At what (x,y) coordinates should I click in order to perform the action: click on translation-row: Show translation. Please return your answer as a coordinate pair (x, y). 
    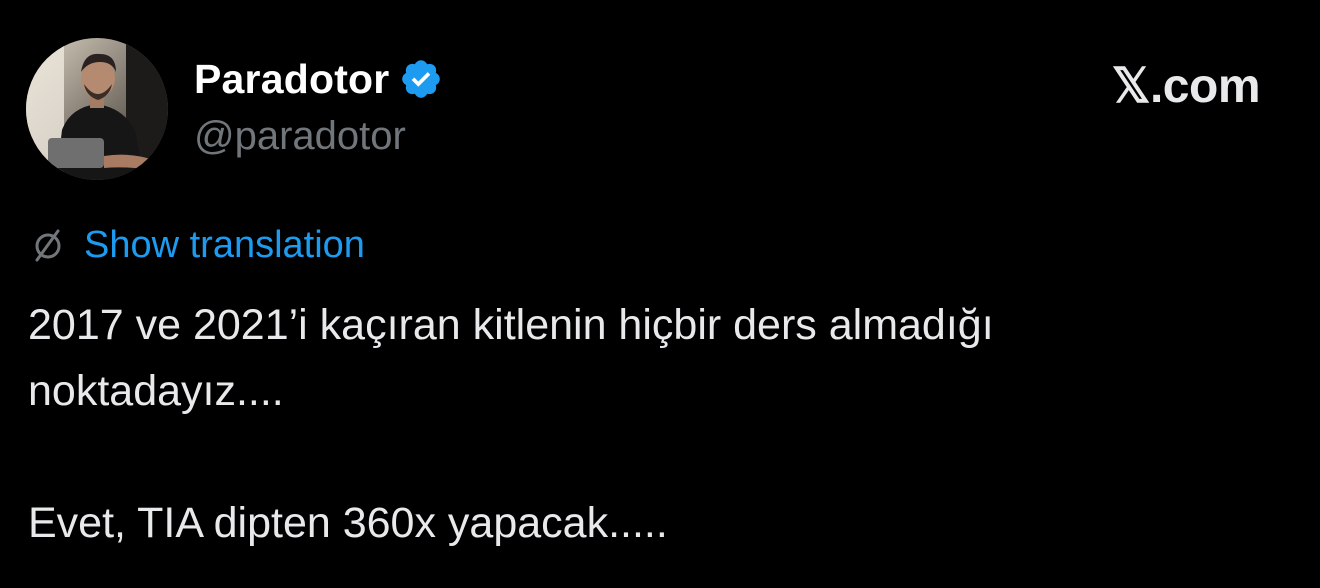
    Looking at the image, I should click on (196, 245).